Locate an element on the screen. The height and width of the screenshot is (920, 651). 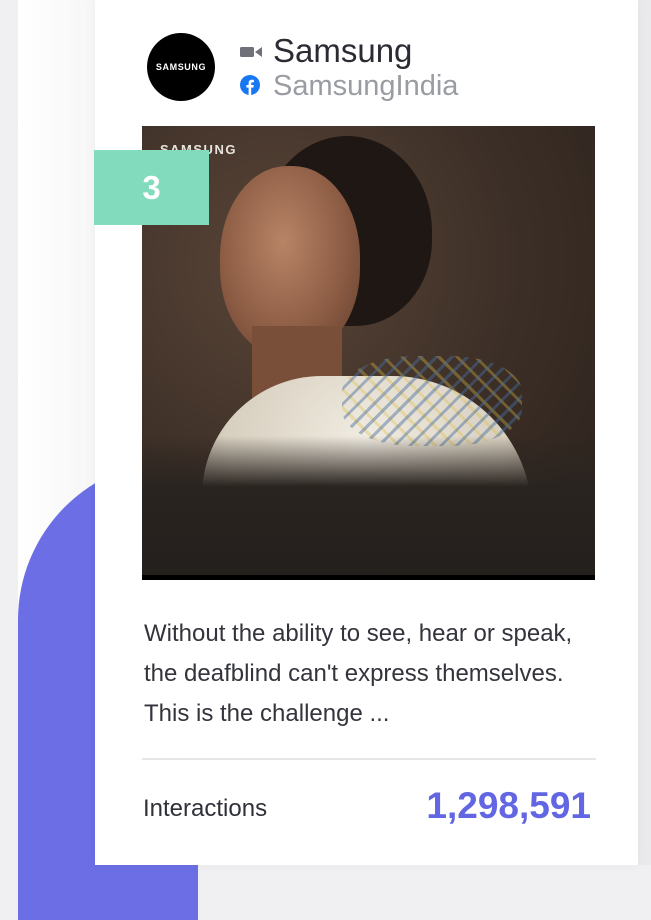
video-camera-icon is located at coordinates (251, 52).